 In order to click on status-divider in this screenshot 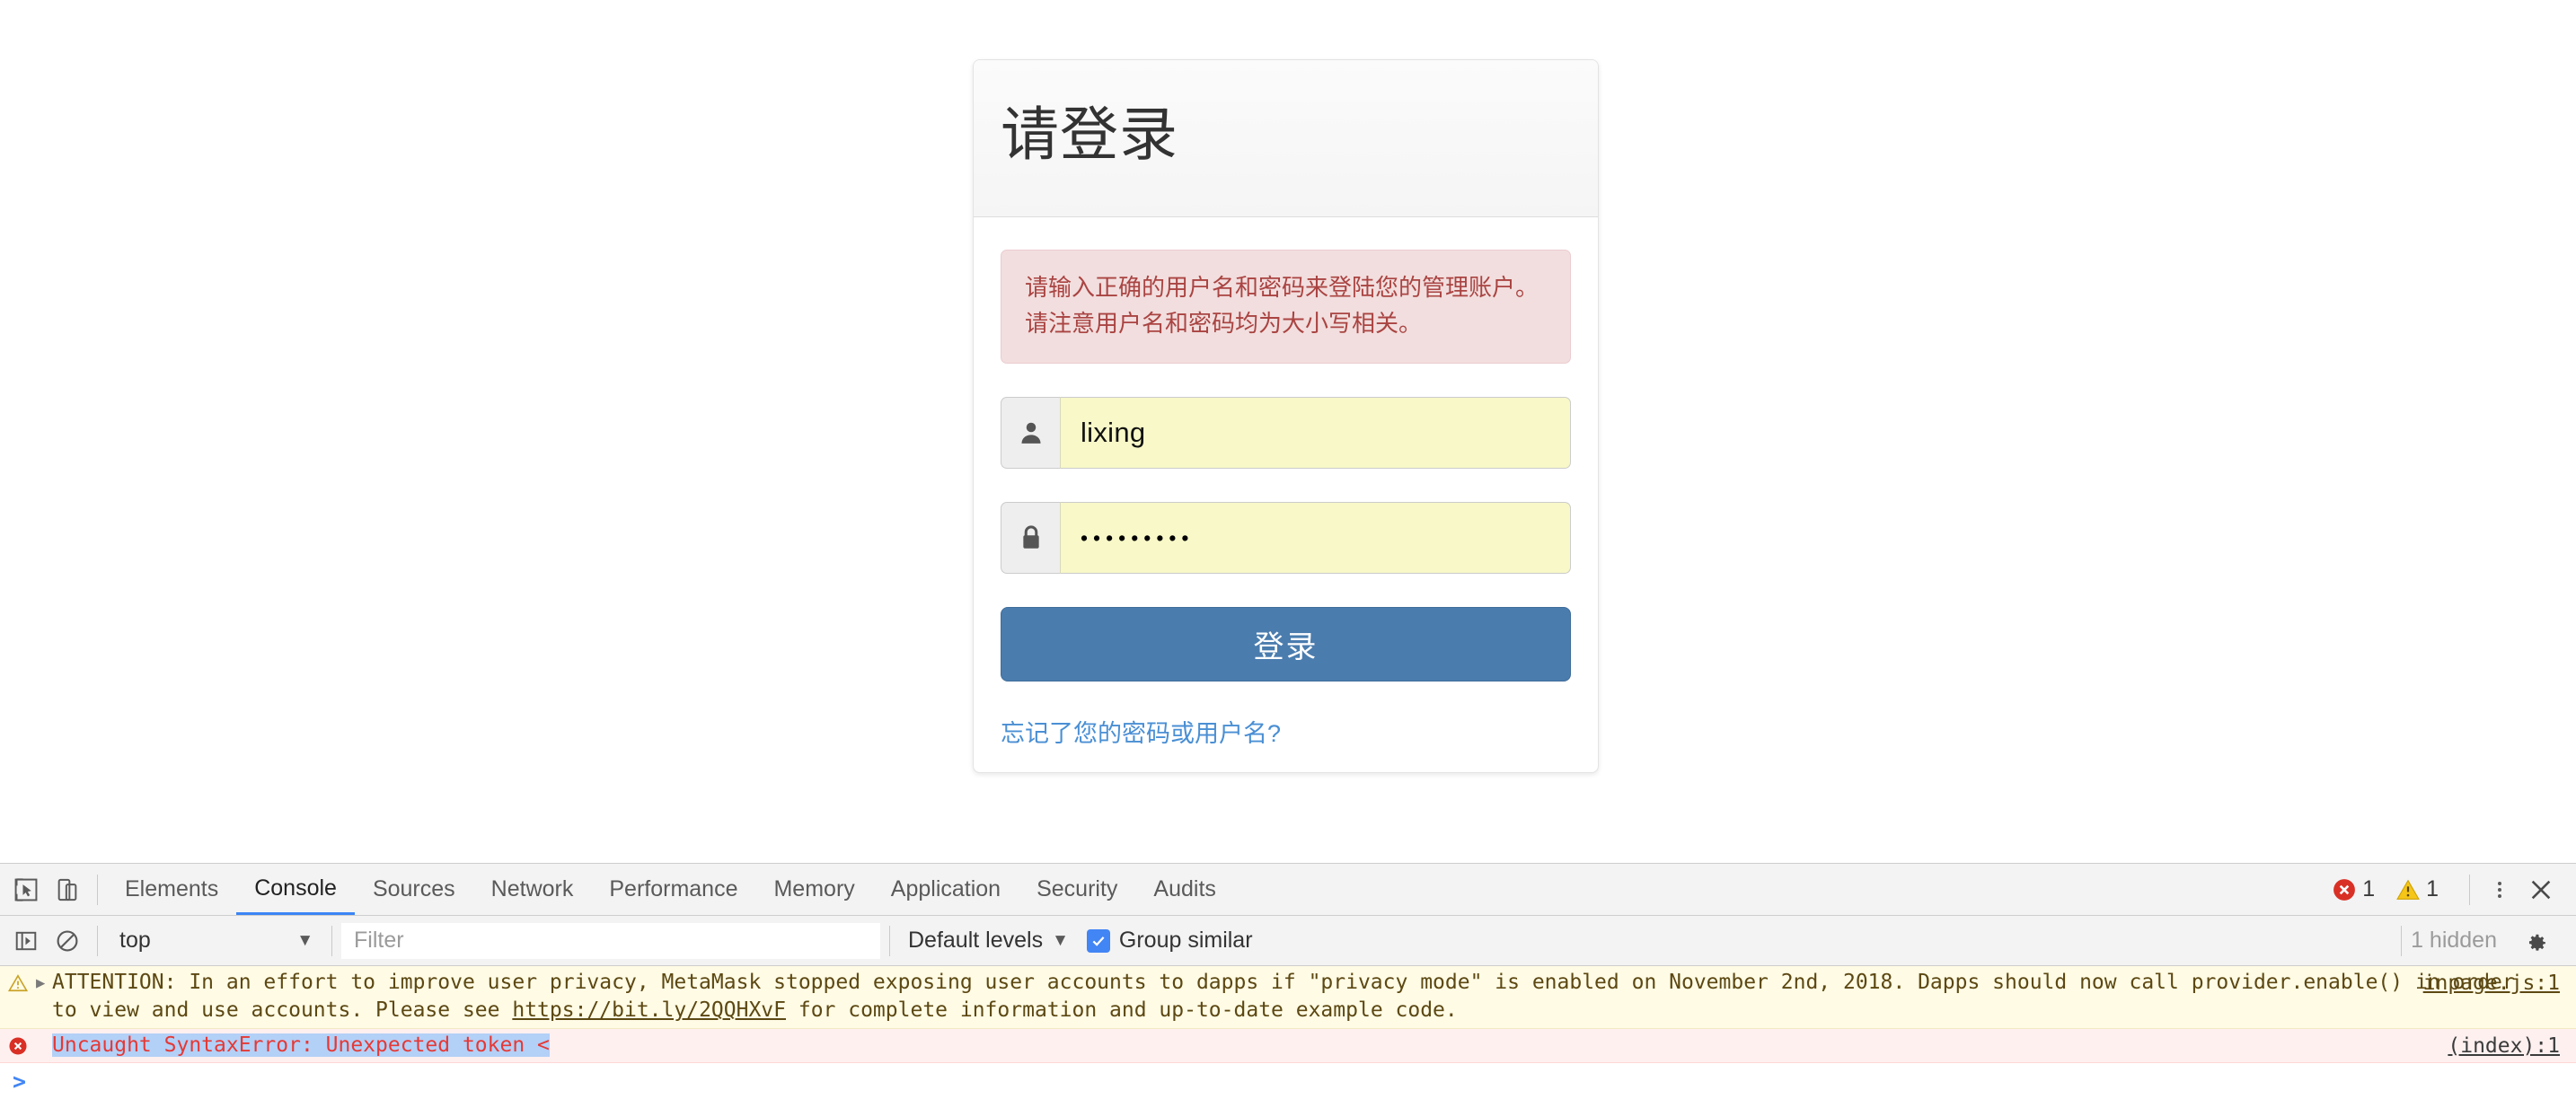, I will do `click(2469, 889)`.